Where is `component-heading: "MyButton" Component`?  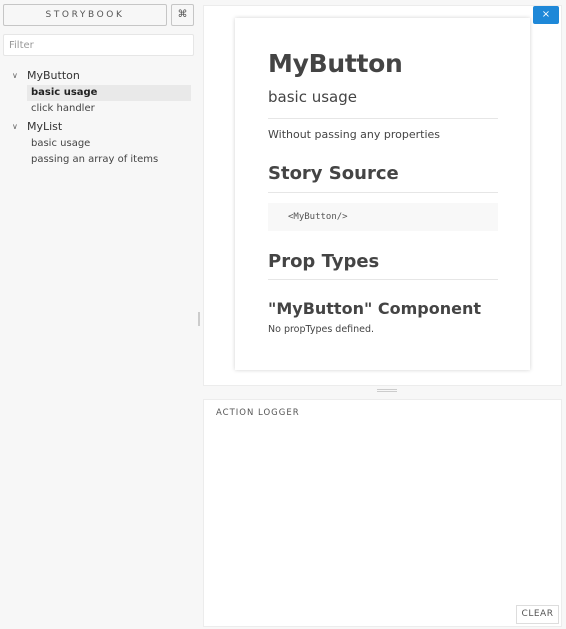 component-heading: "MyButton" Component is located at coordinates (374, 308).